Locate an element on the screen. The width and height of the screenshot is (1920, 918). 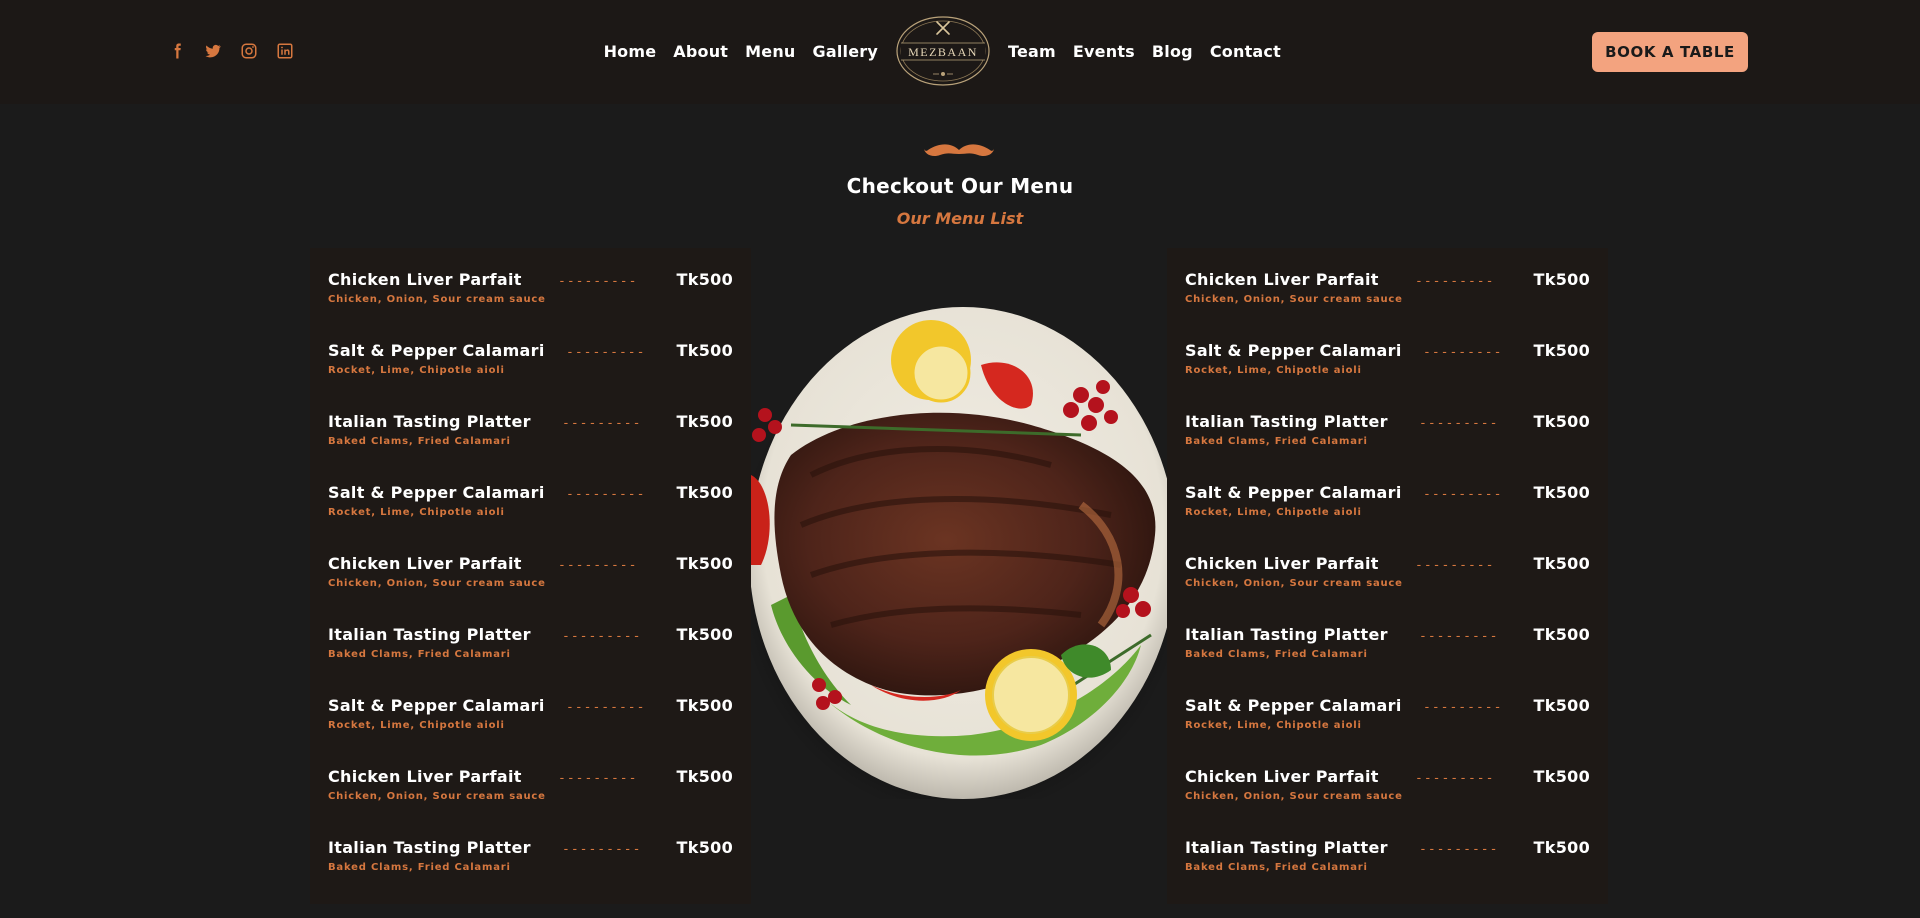
nav-left: Home About Menu Gallery is located at coordinates (741, 52).